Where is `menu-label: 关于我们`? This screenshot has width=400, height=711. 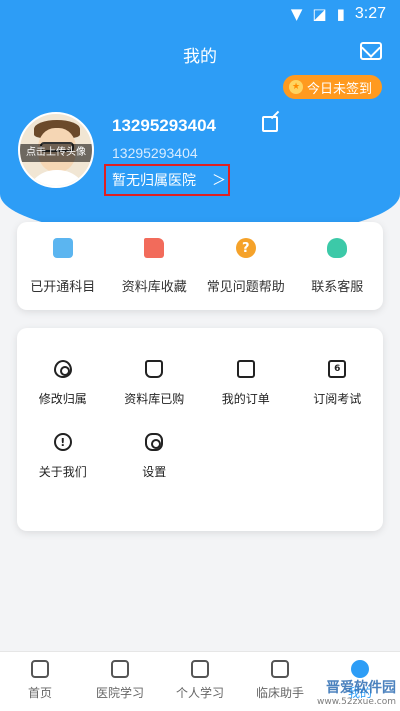
menu-label: 关于我们 is located at coordinates (62, 472).